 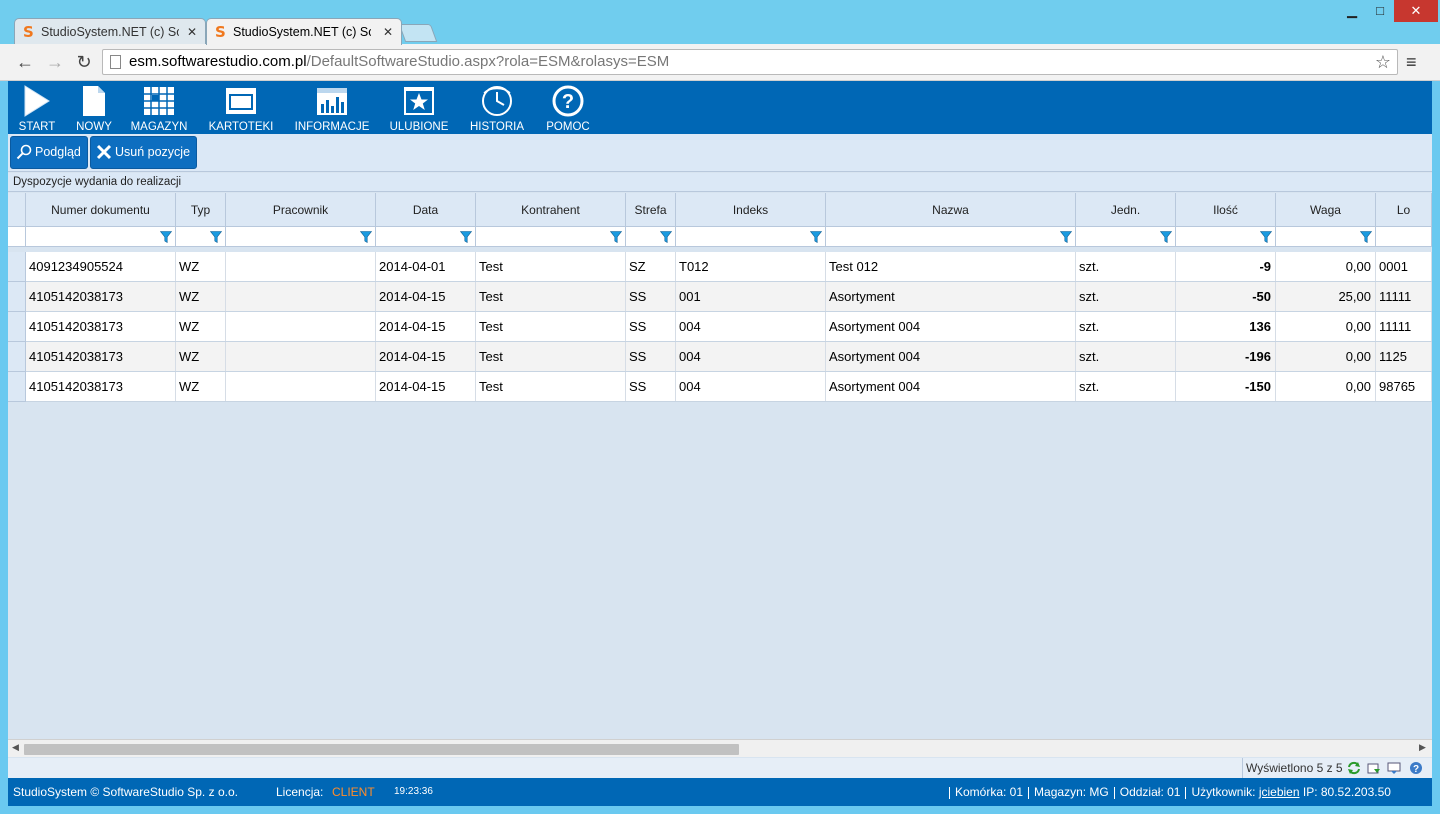 What do you see at coordinates (1404, 237) in the screenshot?
I see `filter-input-lokalizacja` at bounding box center [1404, 237].